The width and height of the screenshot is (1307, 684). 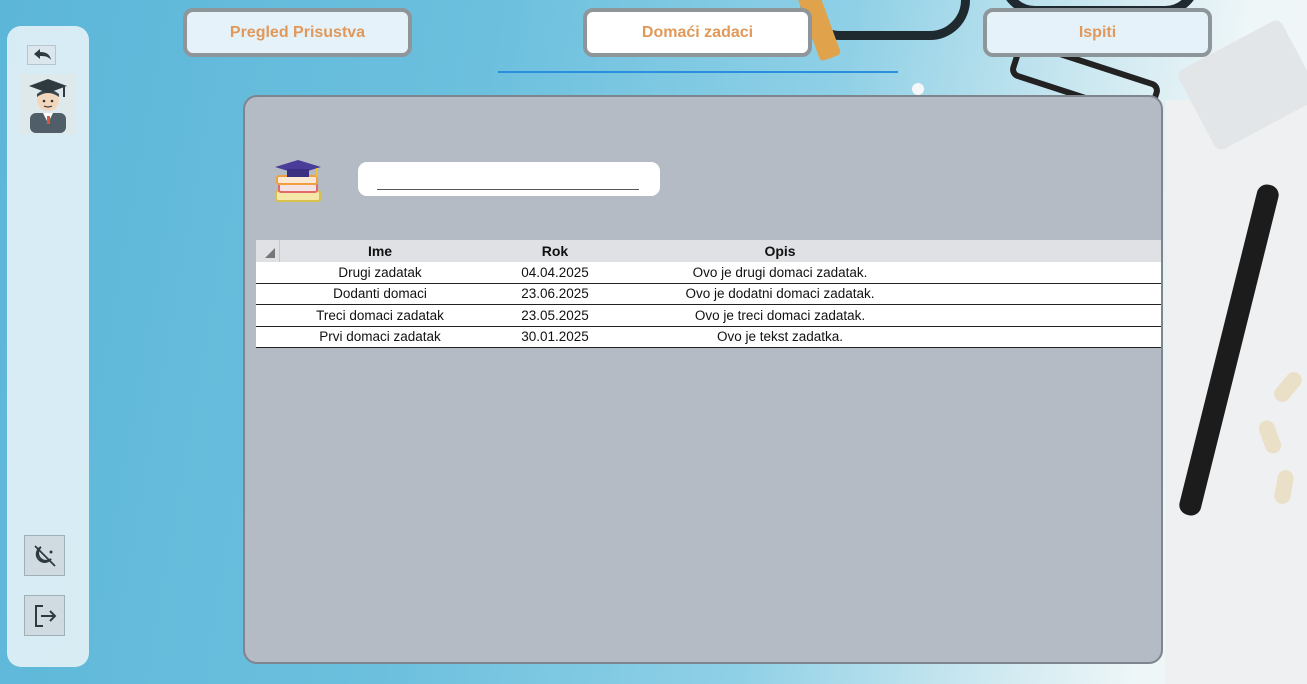 I want to click on theme-toggle-icon, so click(x=44, y=555).